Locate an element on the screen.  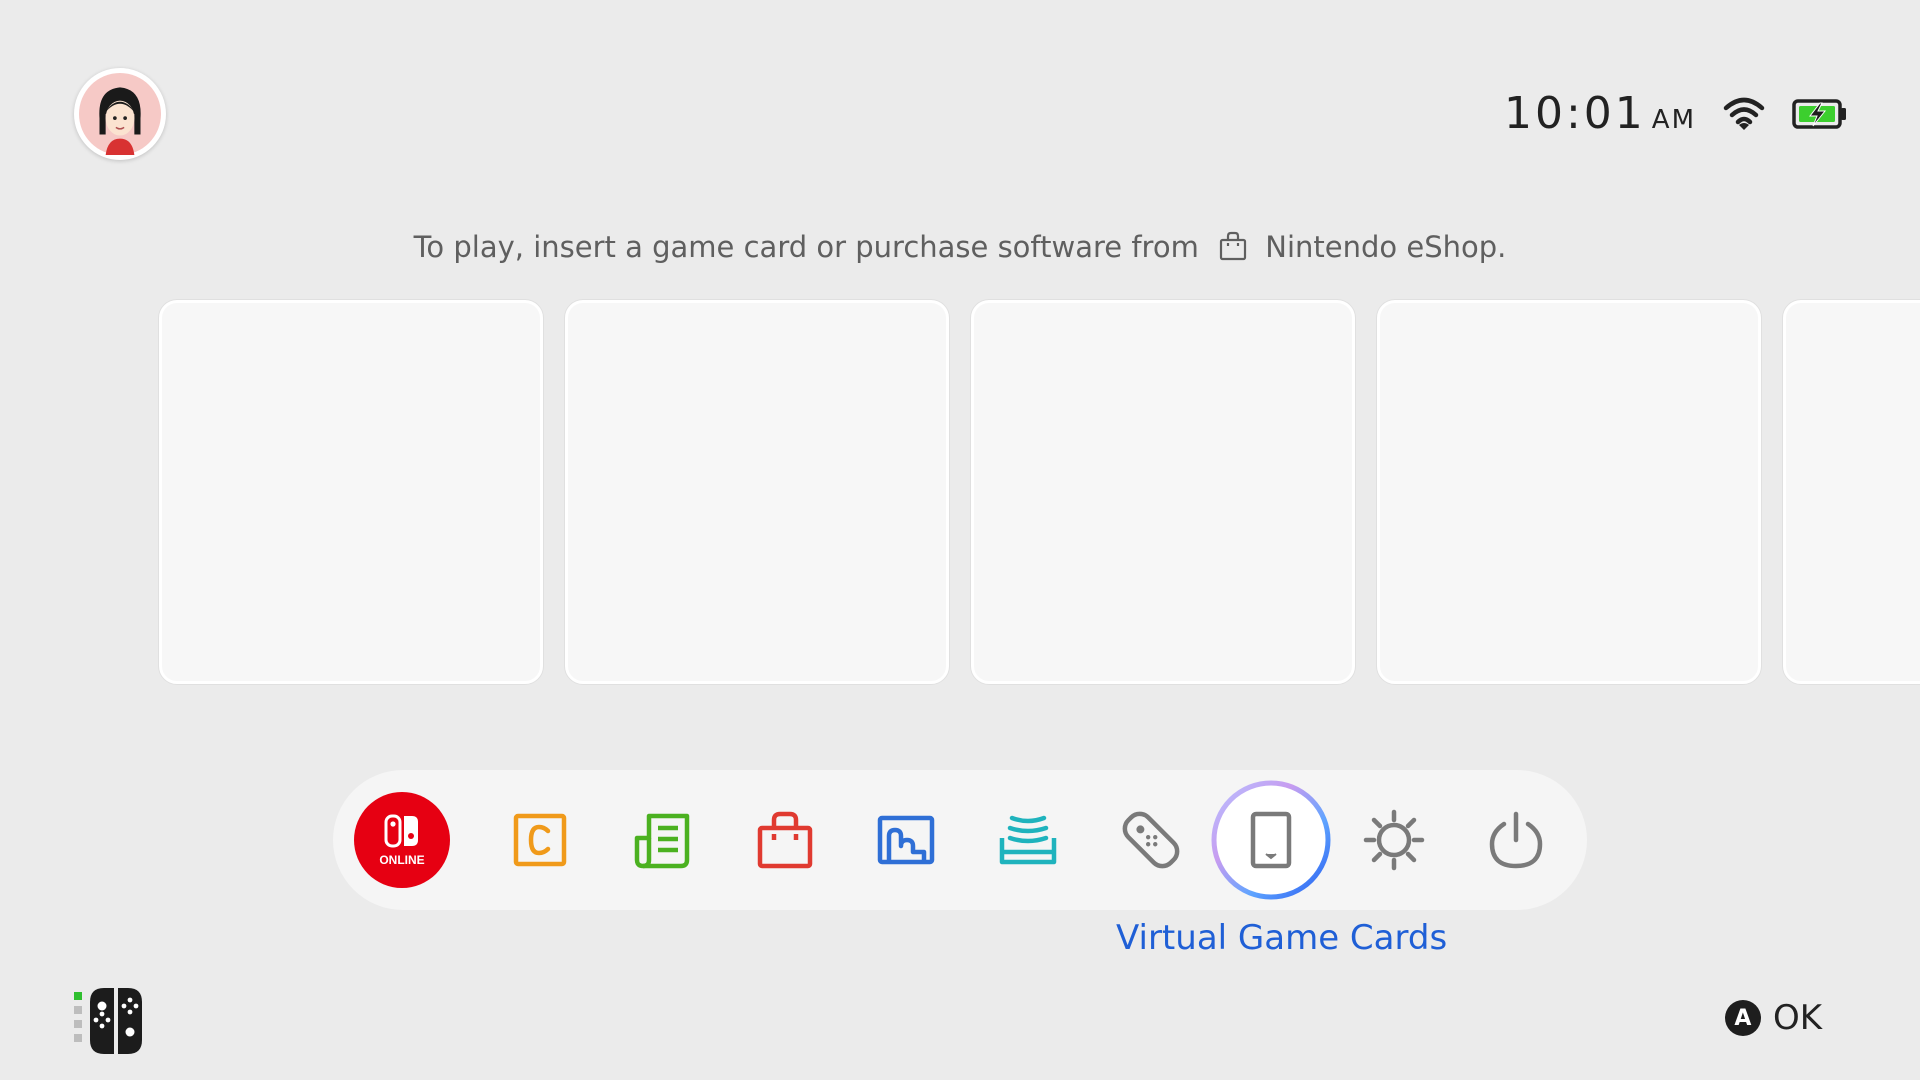
nintendo-switch-online-button: ONLINE is located at coordinates (402, 840).